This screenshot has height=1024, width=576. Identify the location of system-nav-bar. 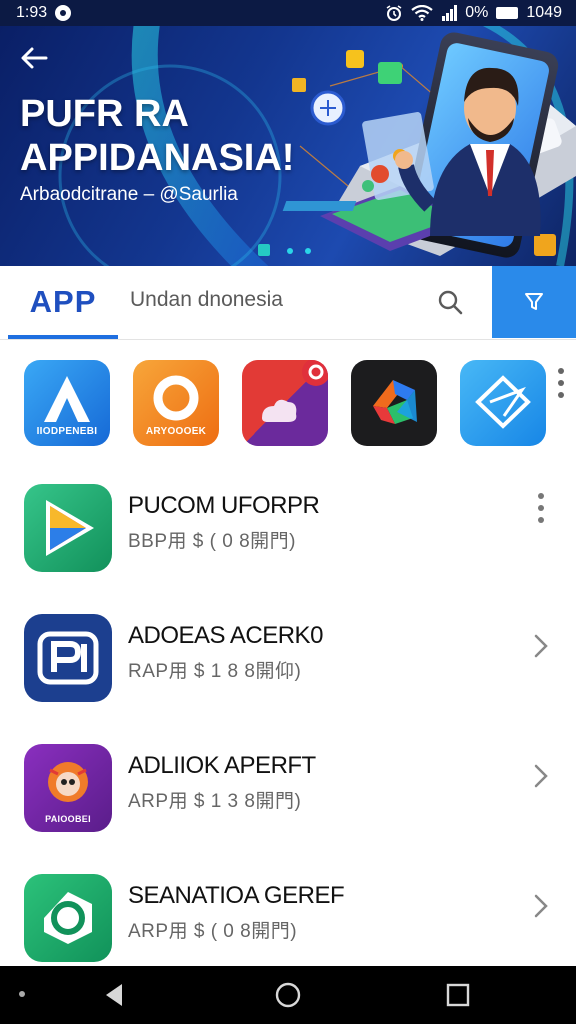
(288, 995).